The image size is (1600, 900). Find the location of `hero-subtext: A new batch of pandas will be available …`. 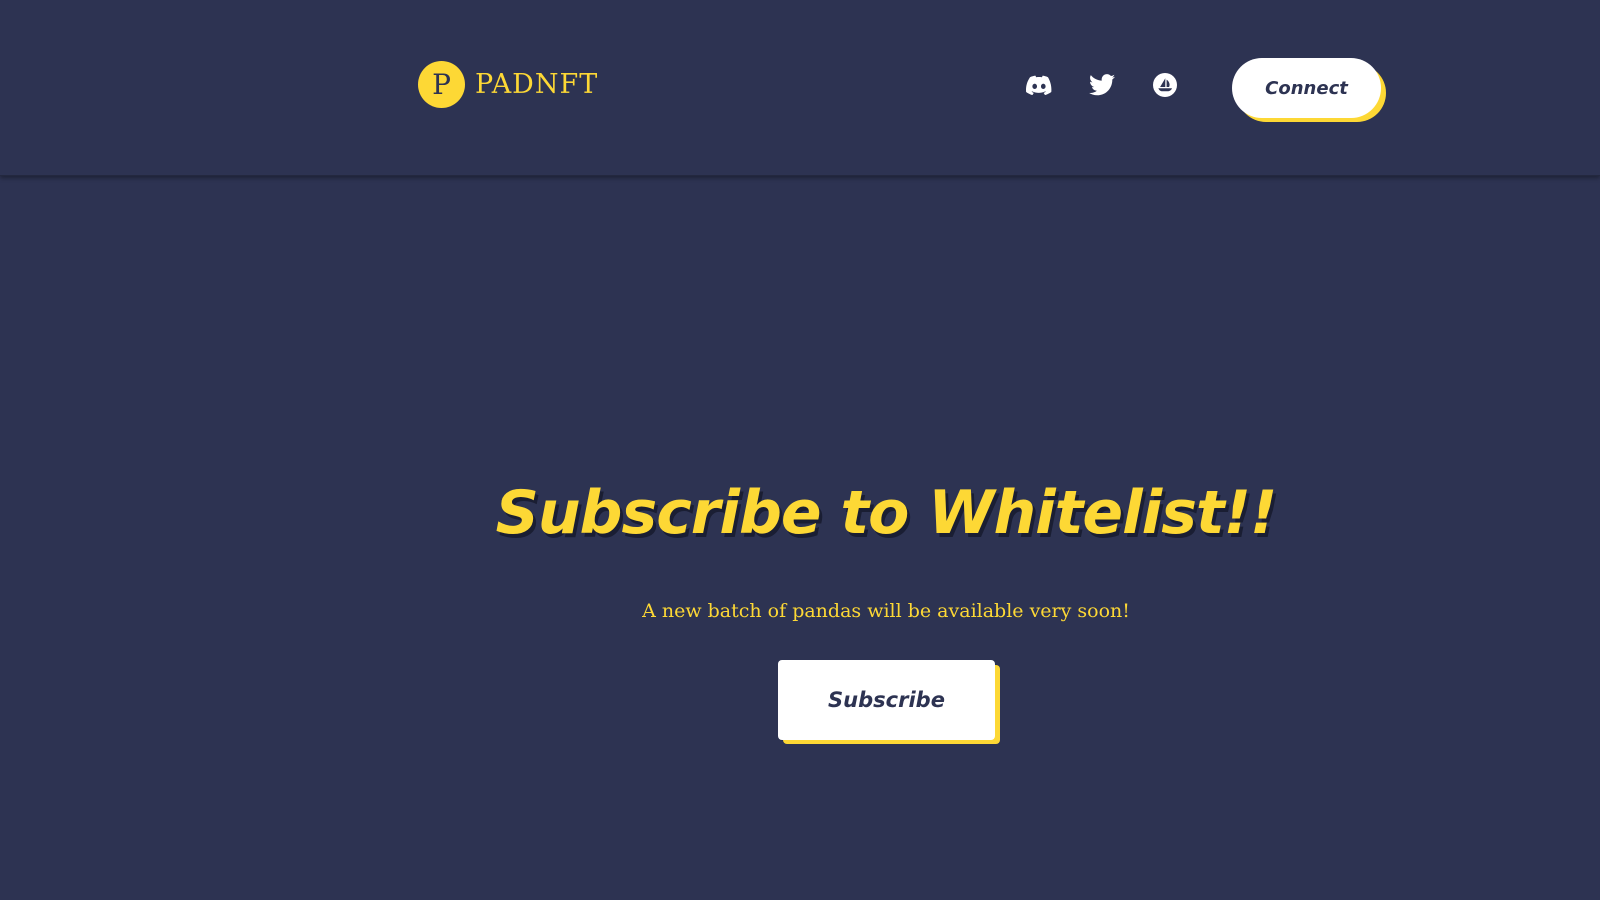

hero-subtext: A new batch of pandas will be available … is located at coordinates (886, 611).